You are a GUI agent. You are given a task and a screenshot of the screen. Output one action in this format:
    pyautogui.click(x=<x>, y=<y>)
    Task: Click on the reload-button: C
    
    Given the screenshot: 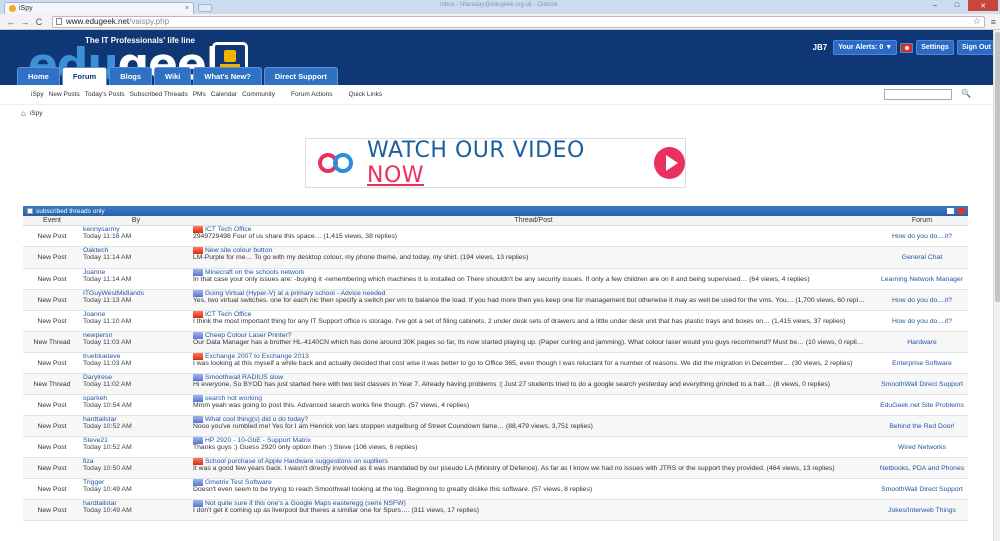 What is the action you would take?
    pyautogui.click(x=39, y=22)
    